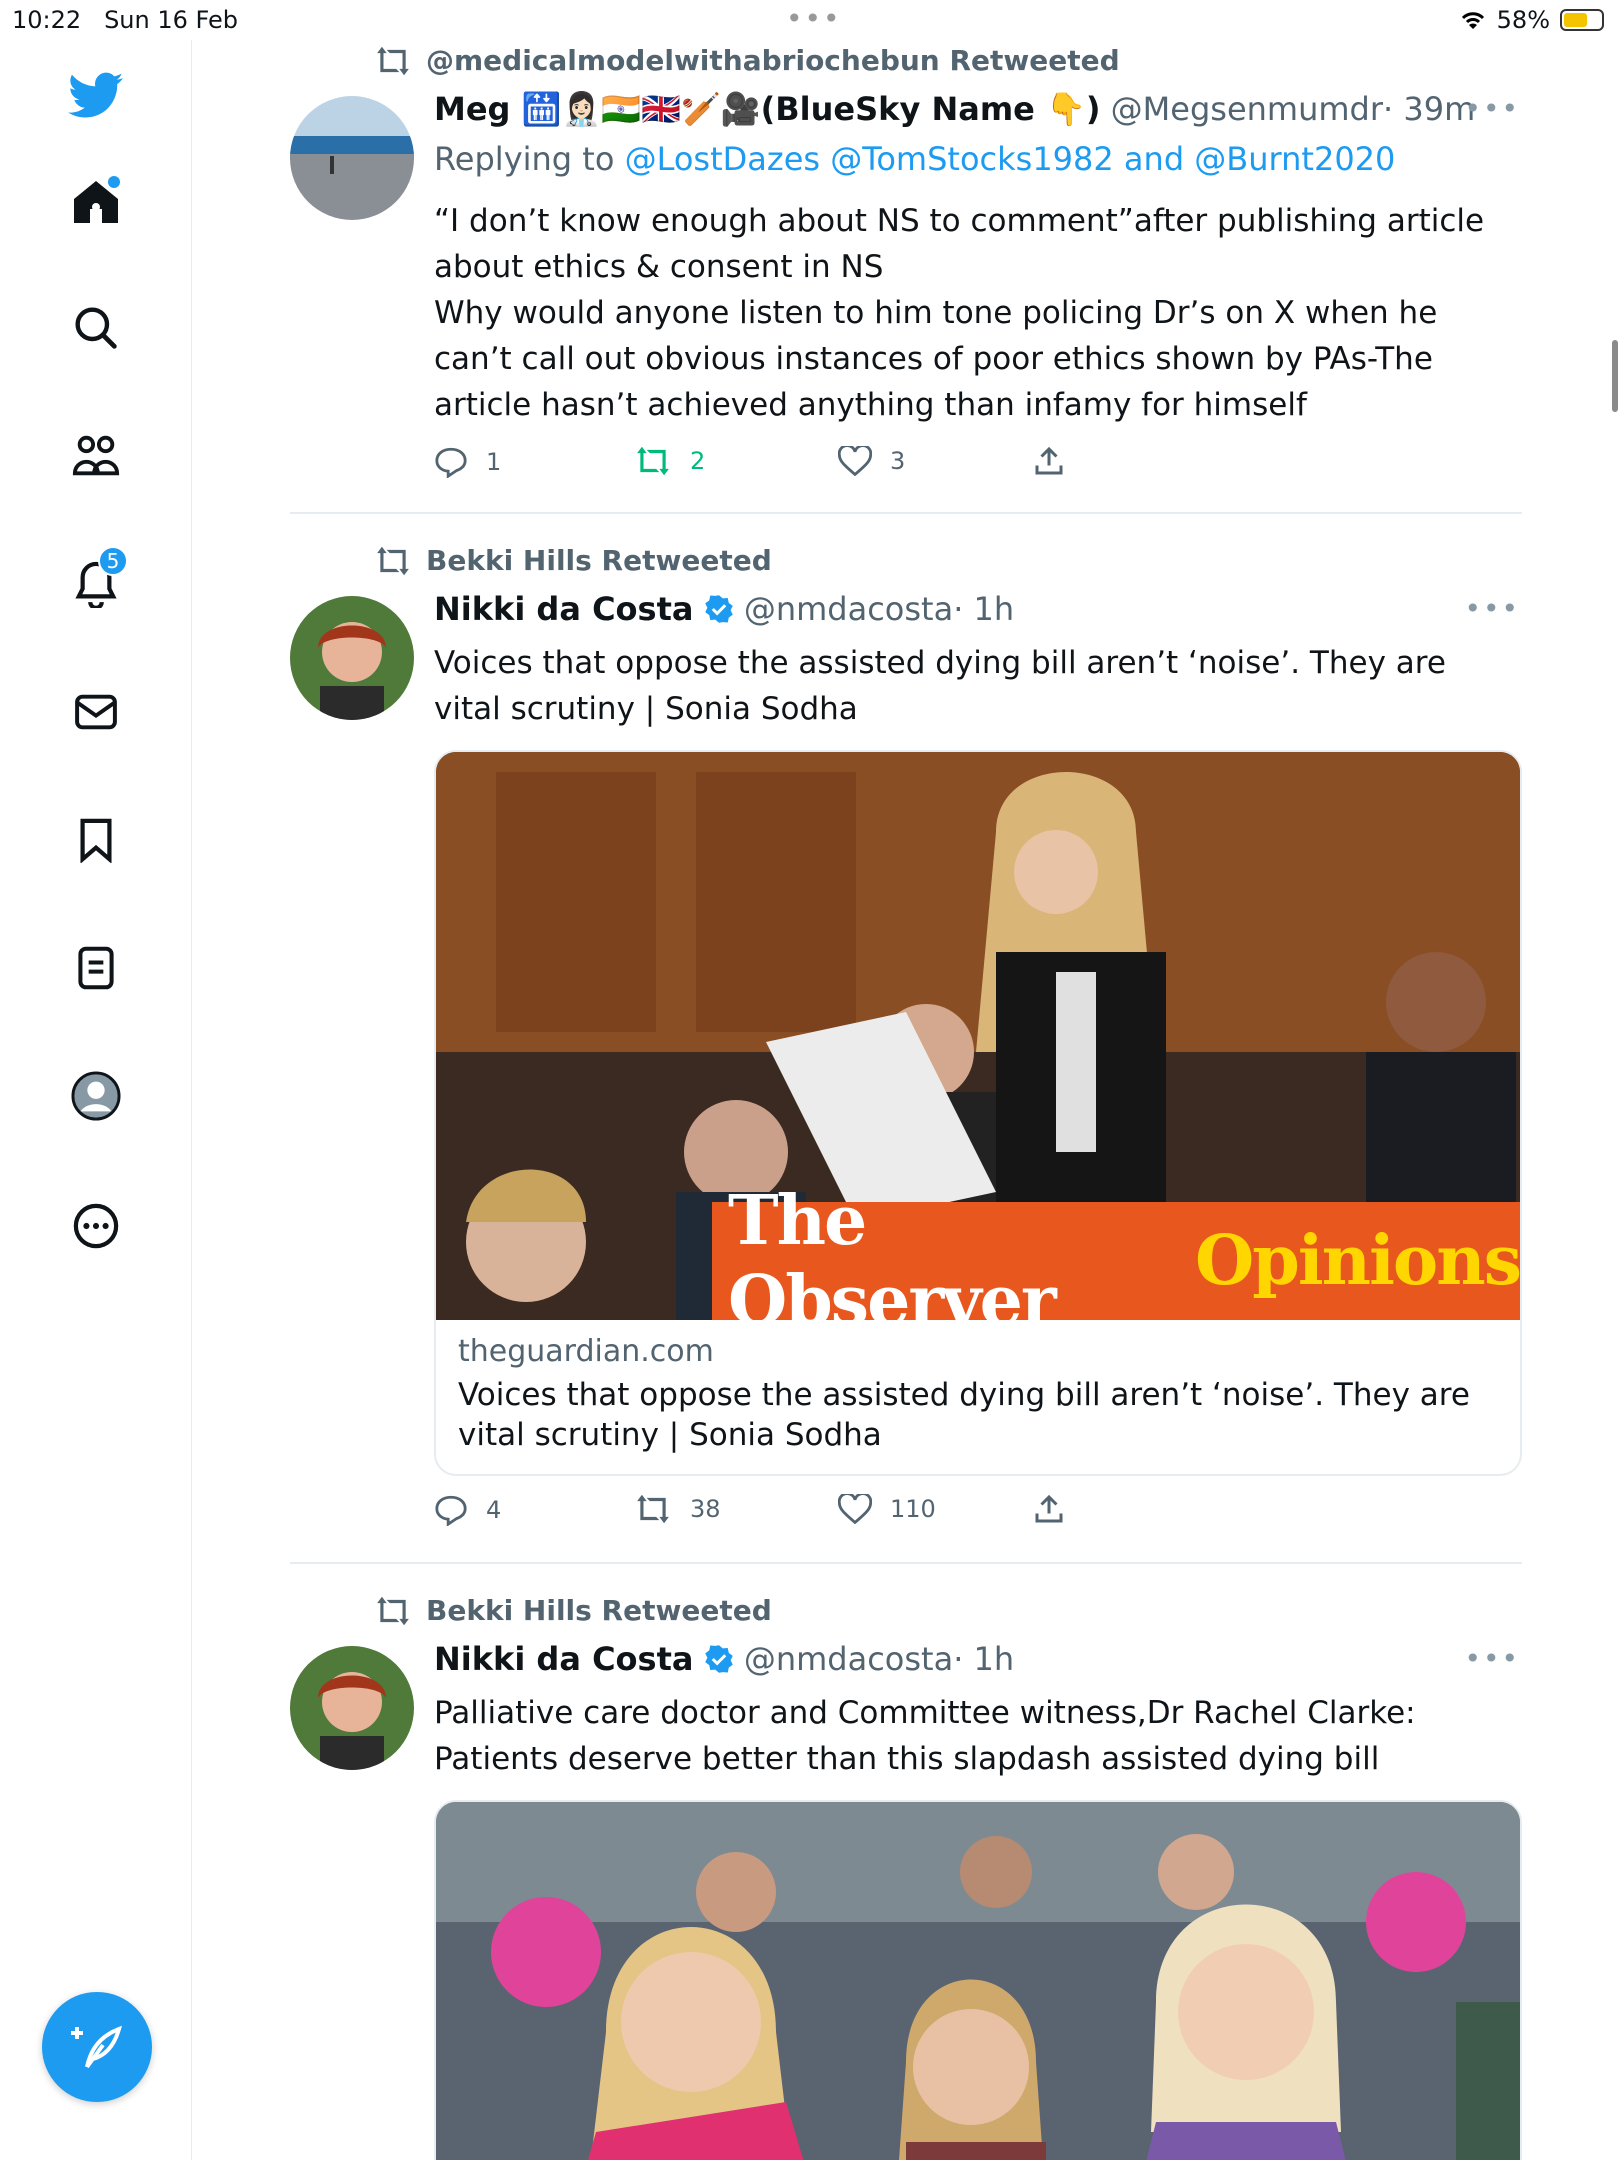 This screenshot has width=1620, height=2160. Describe the element at coordinates (97, 580) in the screenshot. I see `sidebar-item-notifications: 5` at that location.